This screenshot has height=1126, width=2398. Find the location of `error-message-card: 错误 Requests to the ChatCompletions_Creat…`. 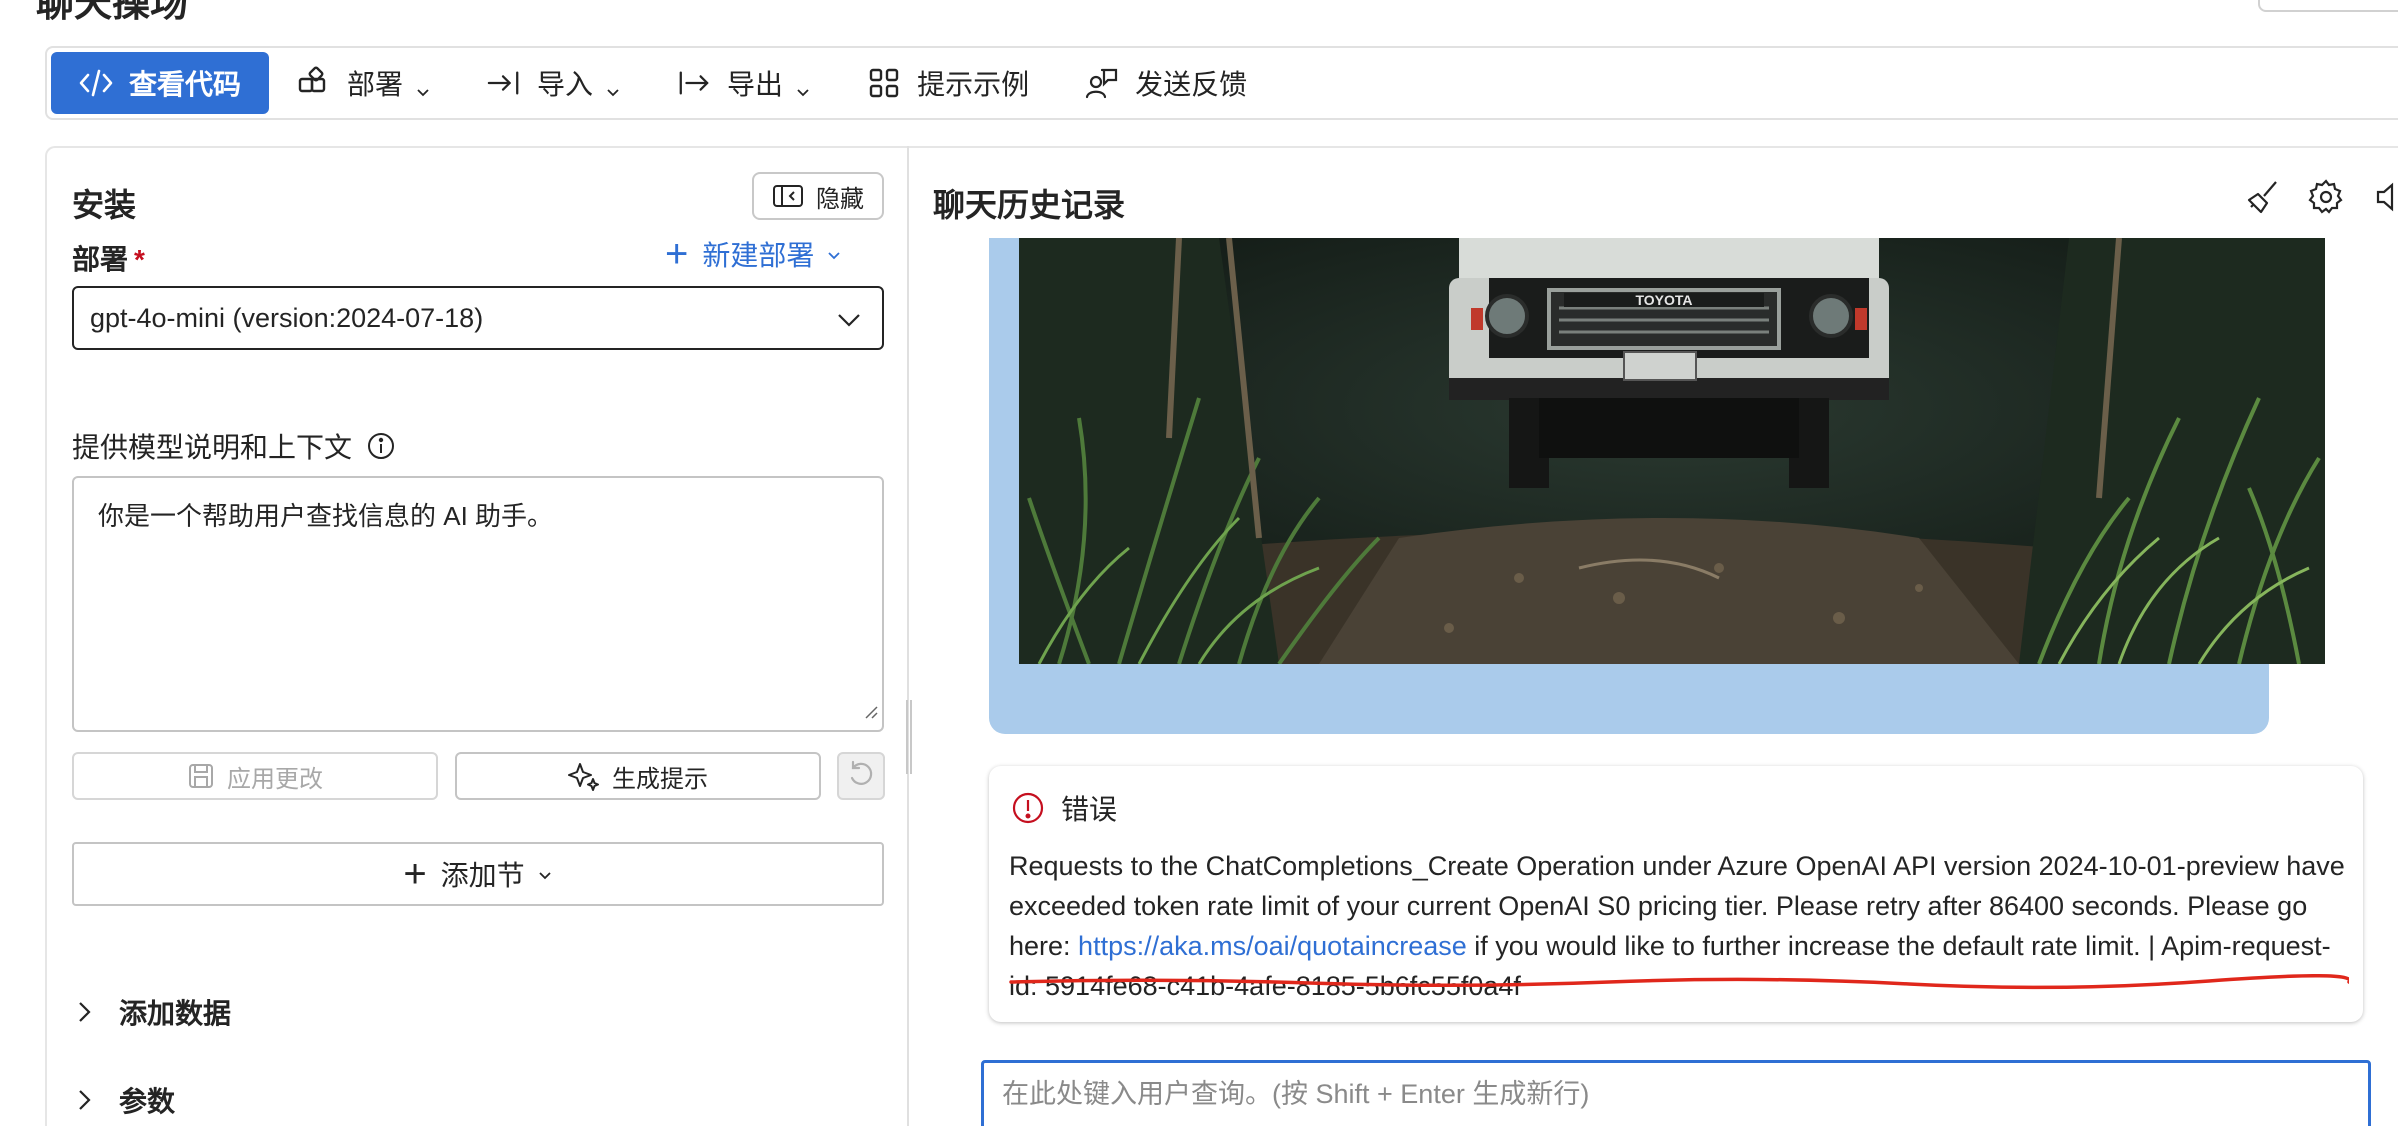

error-message-card: 错误 Requests to the ChatCompletions_Creat… is located at coordinates (1676, 894).